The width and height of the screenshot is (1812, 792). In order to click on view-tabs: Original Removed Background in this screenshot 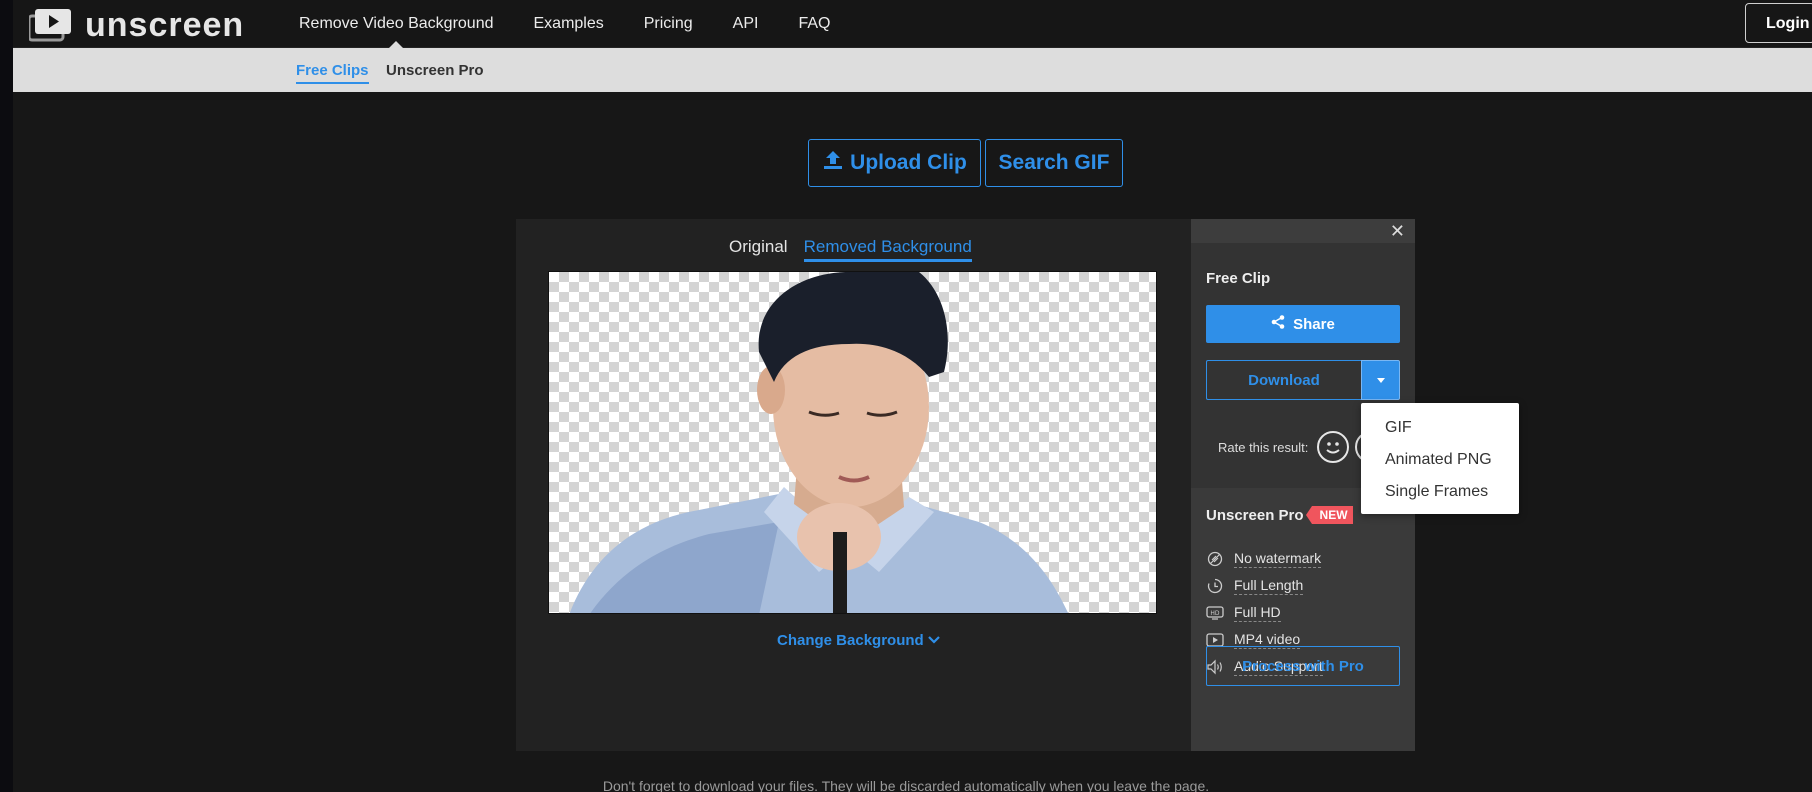, I will do `click(850, 249)`.